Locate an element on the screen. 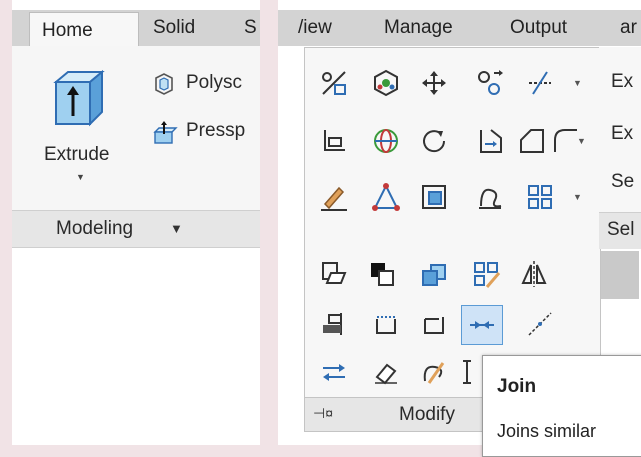 This screenshot has height=457, width=641. block-edit-icon is located at coordinates (486, 274).